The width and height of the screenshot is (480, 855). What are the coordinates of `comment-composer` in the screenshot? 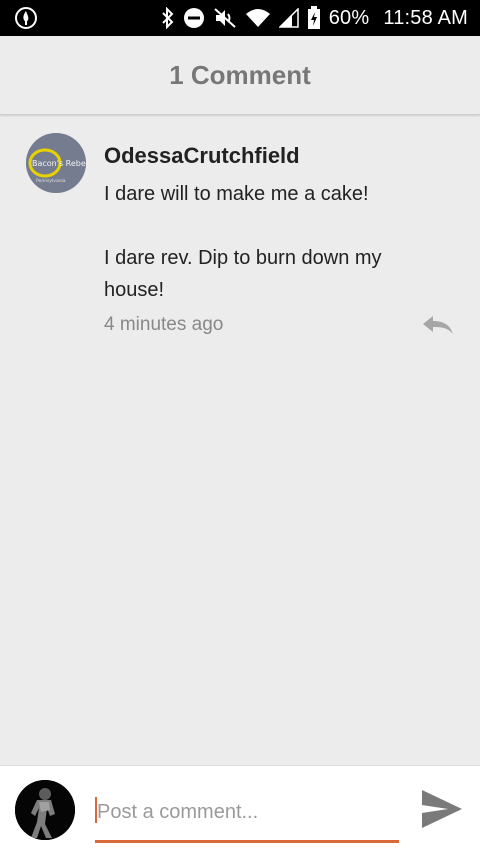 It's located at (240, 810).